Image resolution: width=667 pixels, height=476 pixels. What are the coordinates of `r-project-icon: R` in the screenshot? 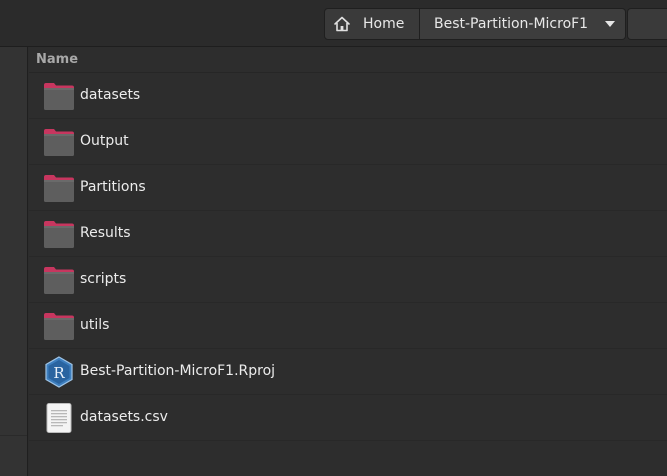 It's located at (59, 372).